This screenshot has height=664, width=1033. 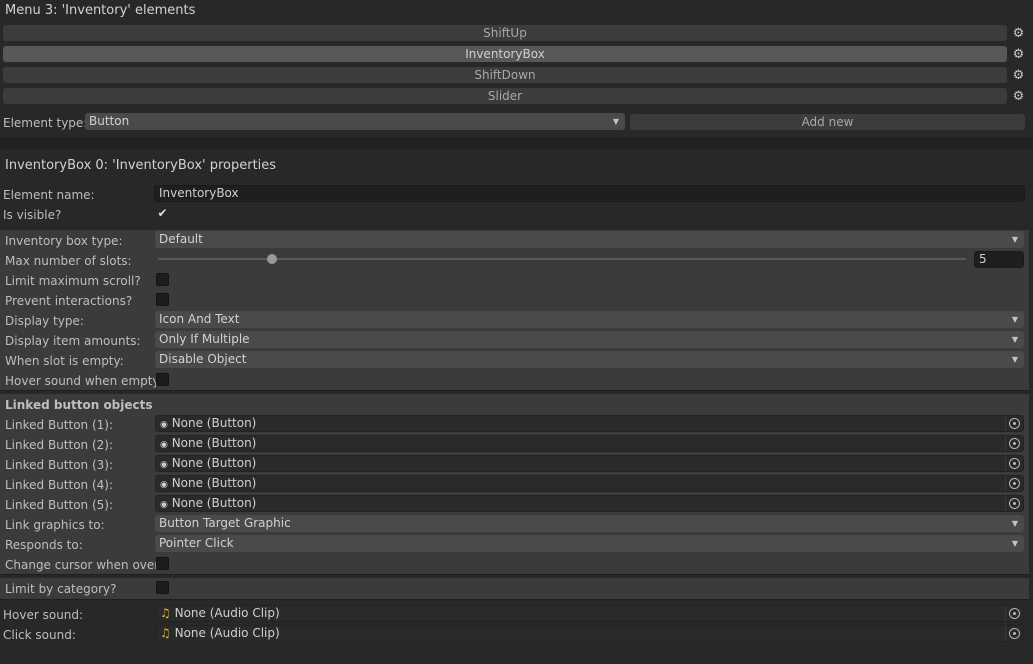 What do you see at coordinates (49, 195) in the screenshot?
I see `element-name-label: Element name:` at bounding box center [49, 195].